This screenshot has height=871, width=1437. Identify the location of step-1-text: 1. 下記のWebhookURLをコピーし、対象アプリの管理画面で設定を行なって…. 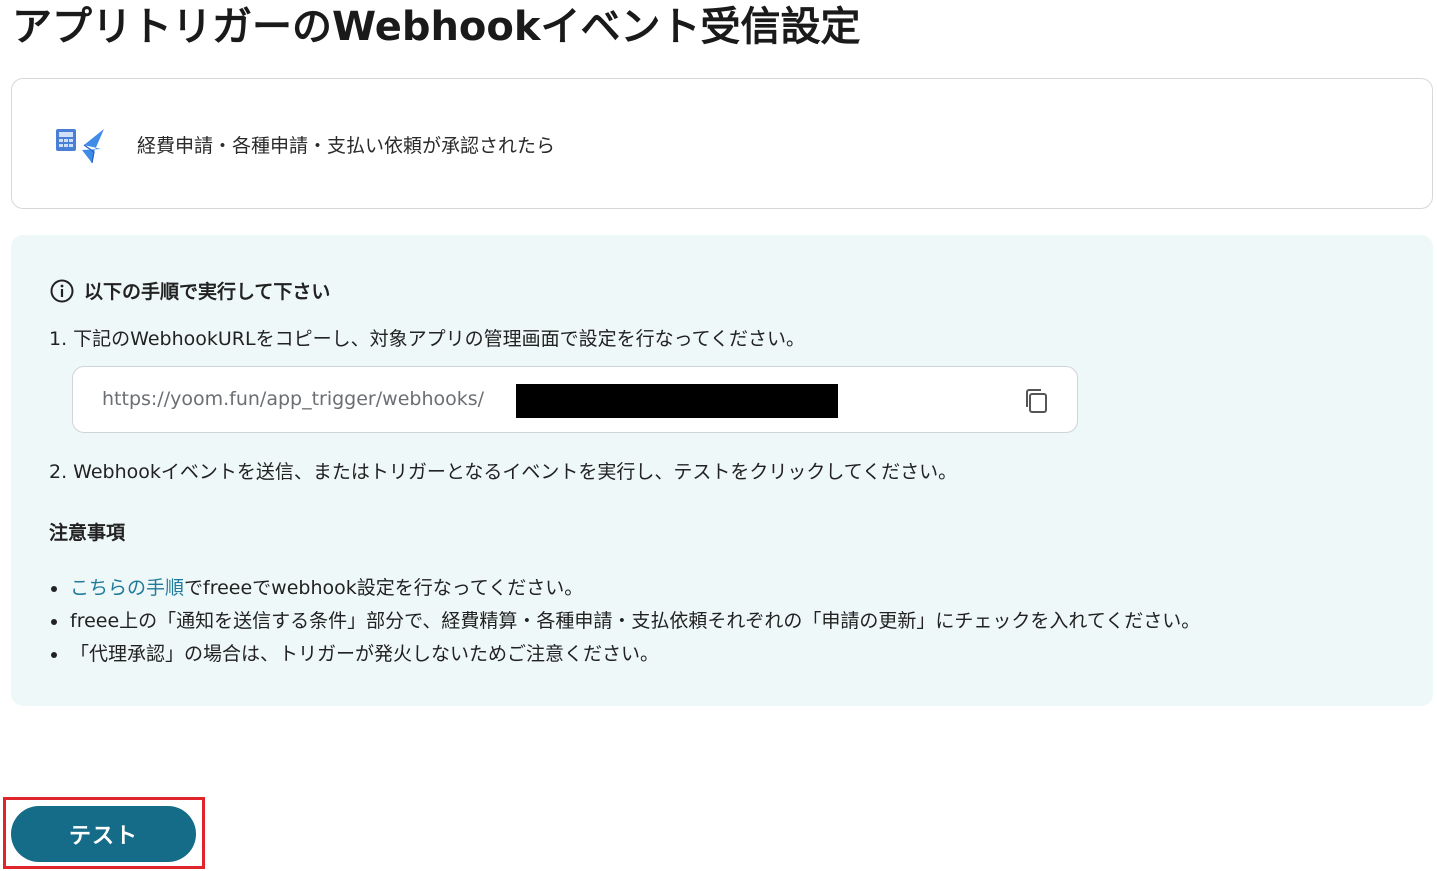
(427, 339).